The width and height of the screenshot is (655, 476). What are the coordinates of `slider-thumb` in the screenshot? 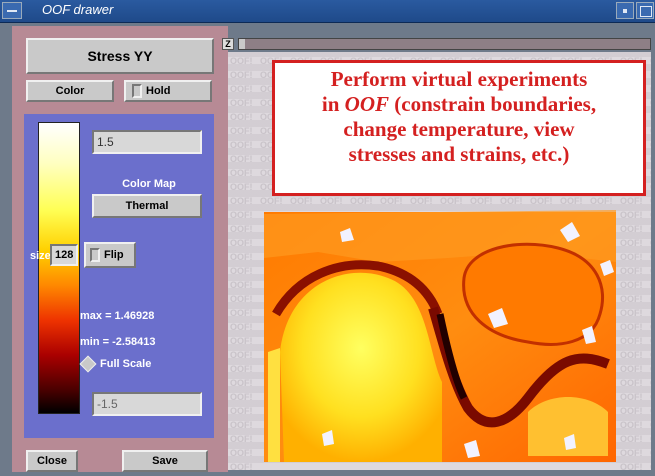 It's located at (242, 44).